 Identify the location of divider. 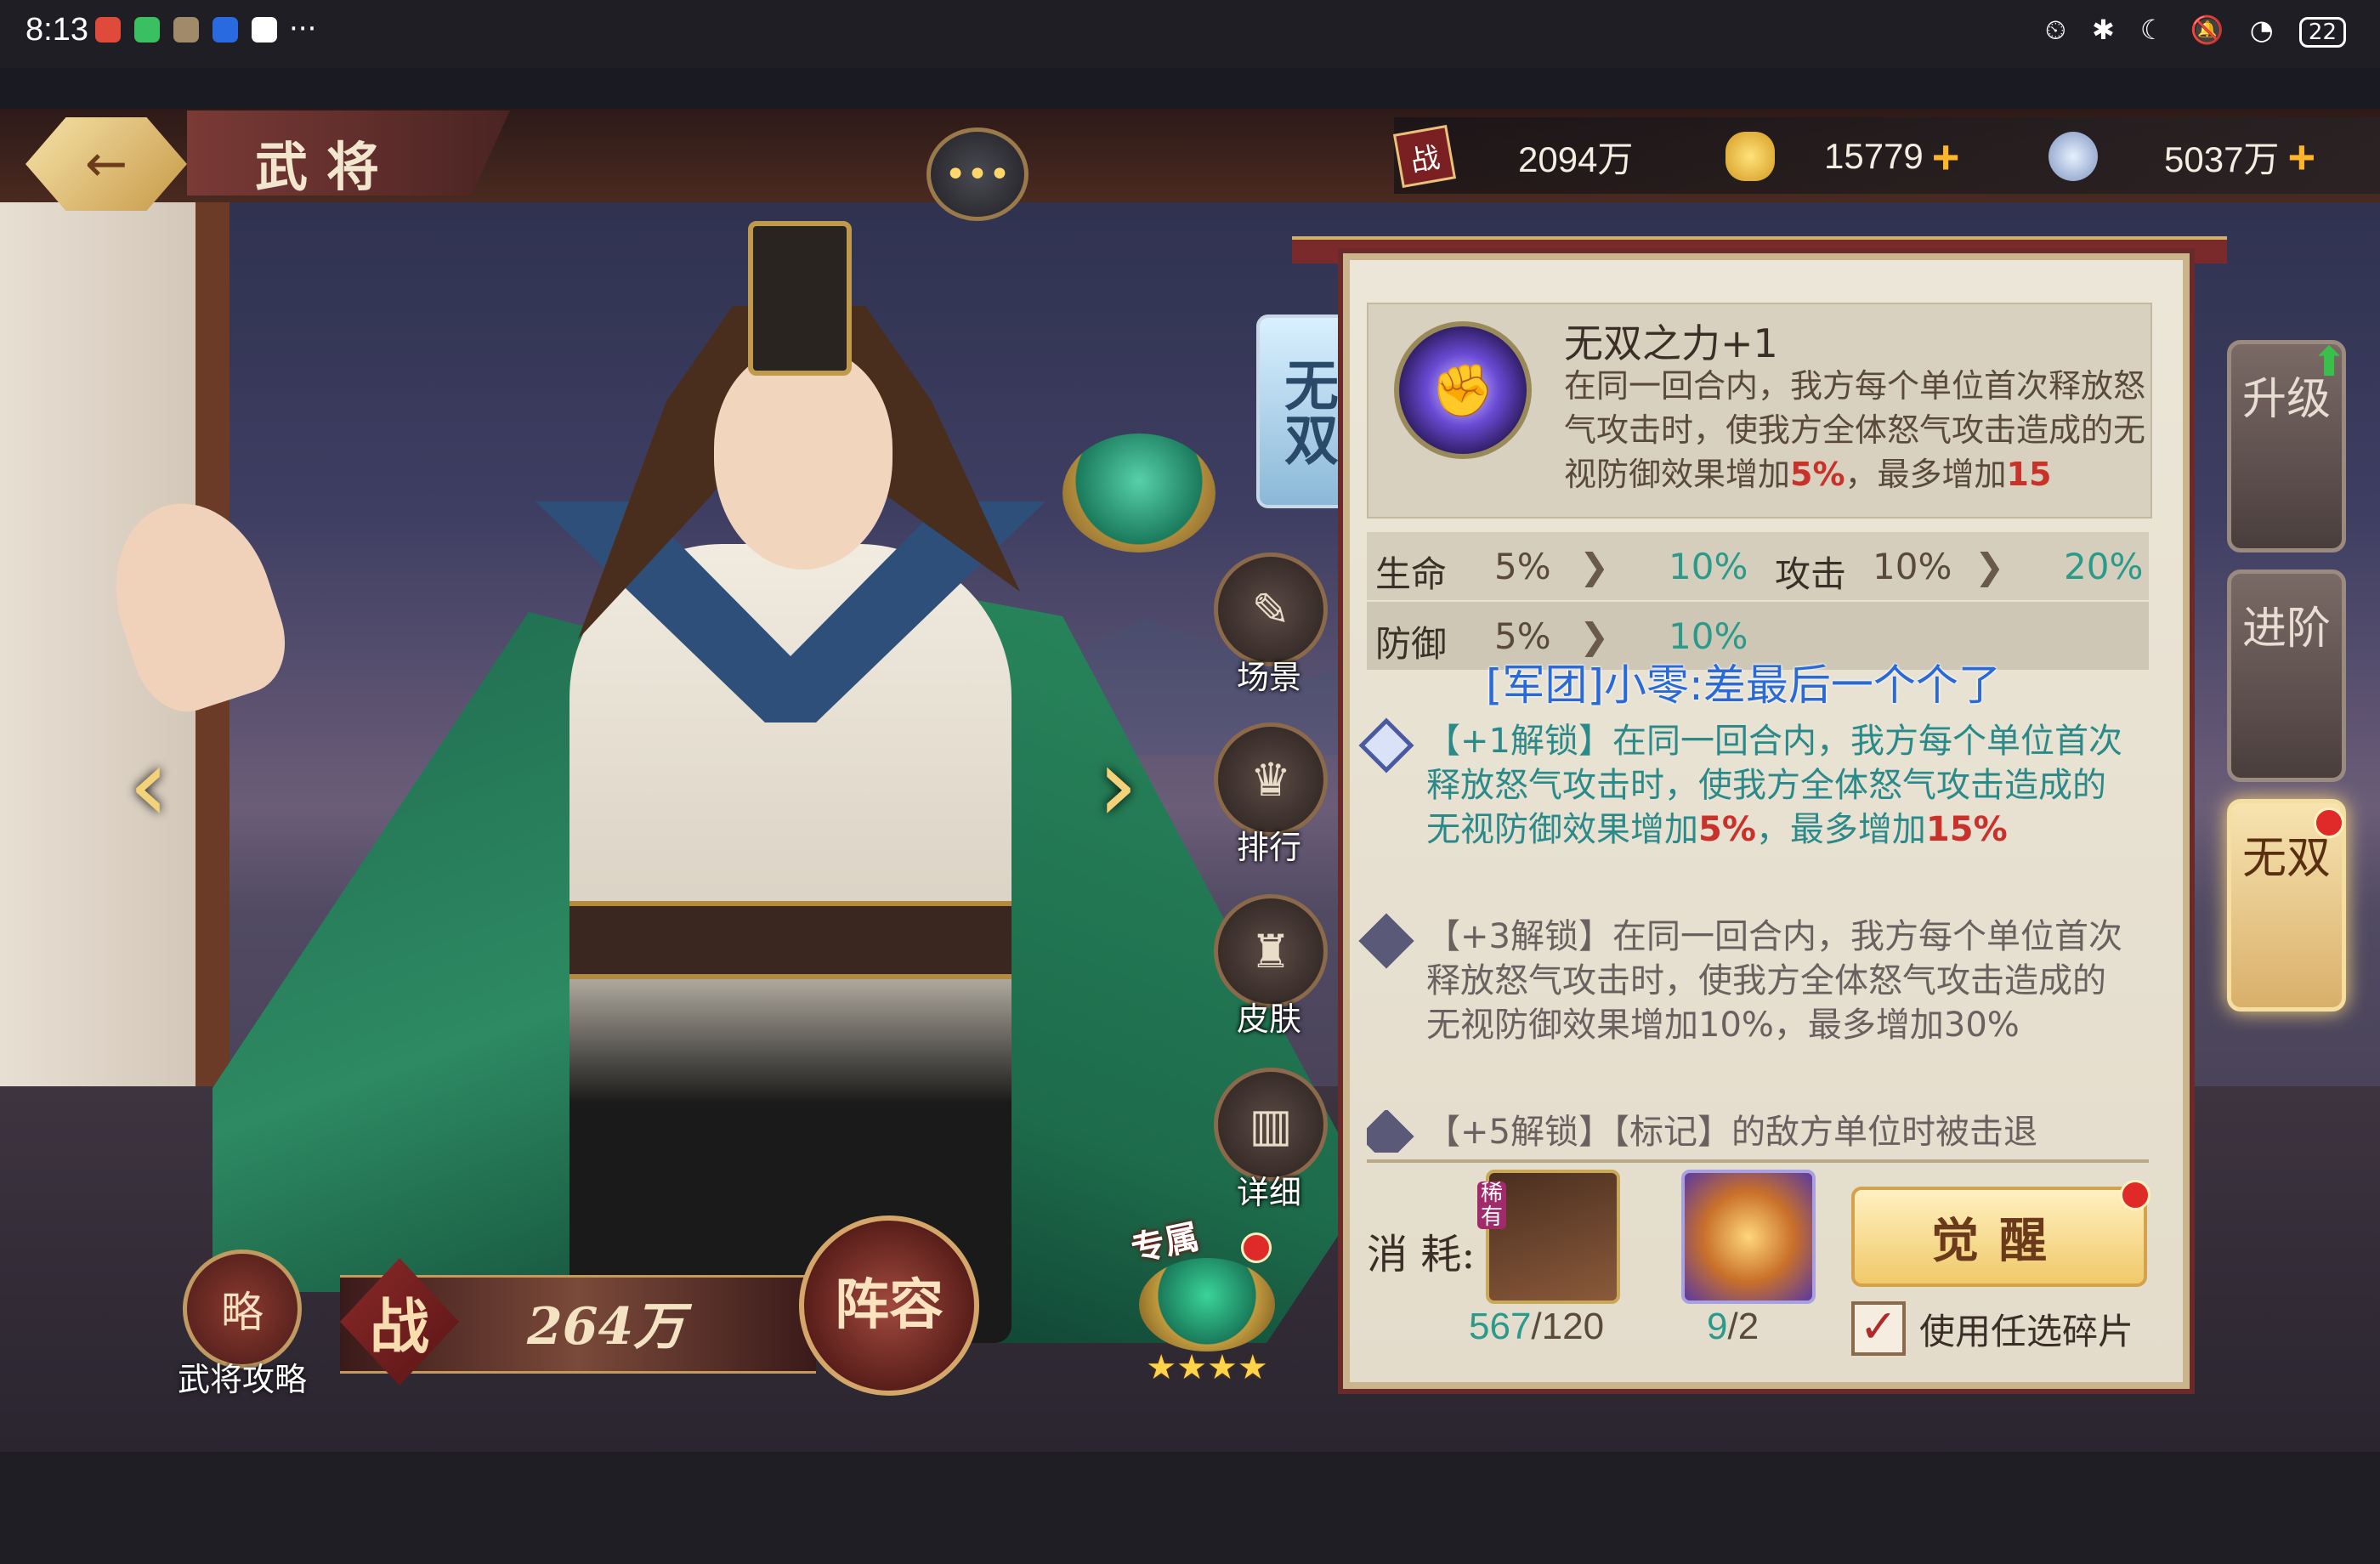
(1758, 1161).